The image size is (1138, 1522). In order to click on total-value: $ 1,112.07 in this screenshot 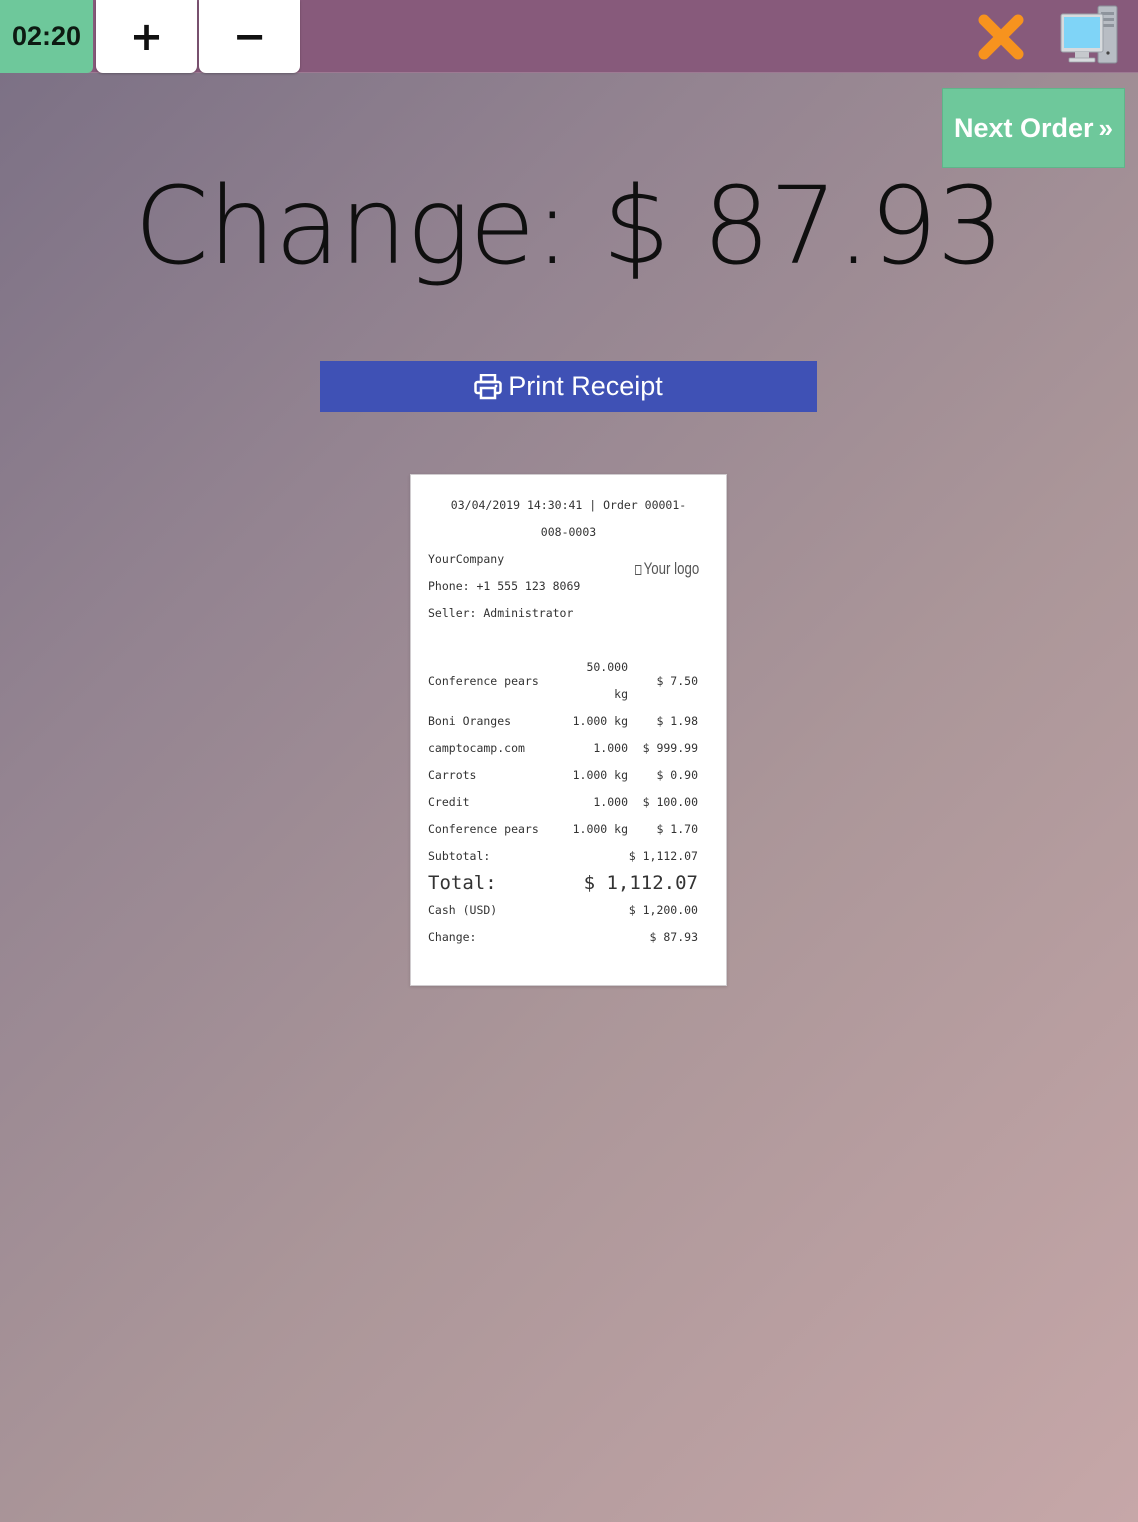, I will do `click(640, 883)`.